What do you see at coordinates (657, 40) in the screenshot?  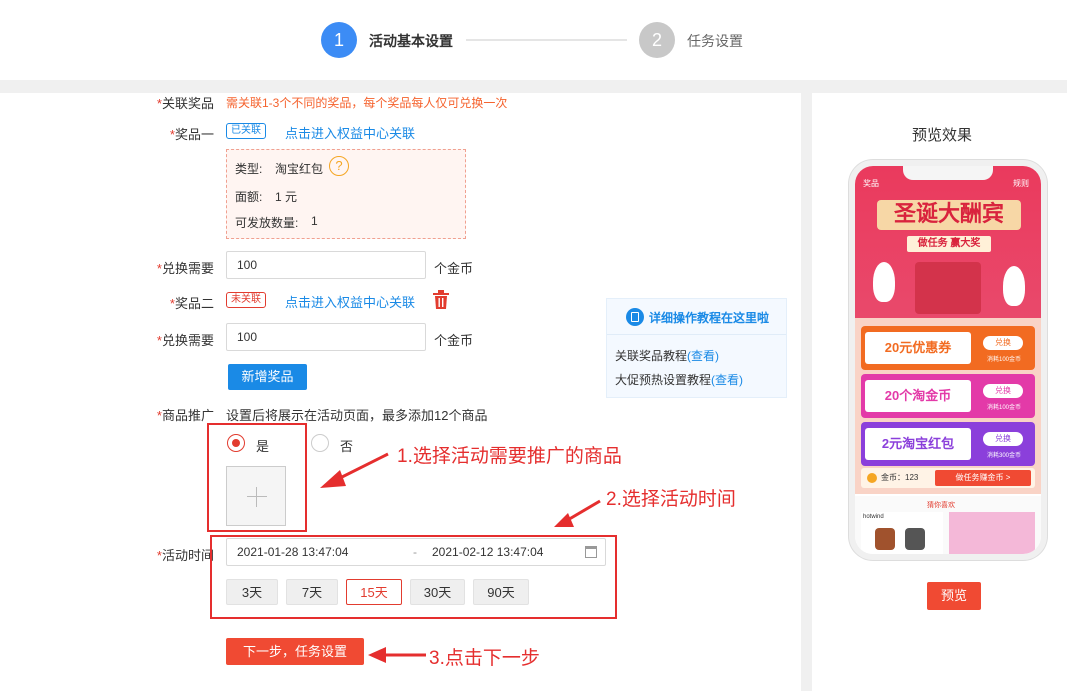 I see `step-2-circle: 2` at bounding box center [657, 40].